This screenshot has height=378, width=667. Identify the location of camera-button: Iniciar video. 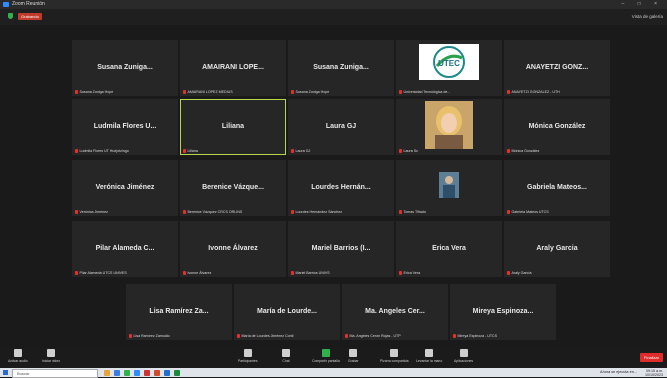
(51, 356).